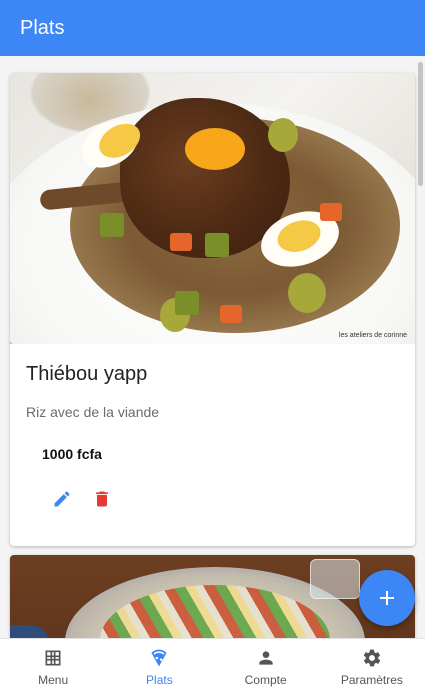 This screenshot has width=425, height=694. What do you see at coordinates (420, 124) in the screenshot?
I see `scrollbar` at bounding box center [420, 124].